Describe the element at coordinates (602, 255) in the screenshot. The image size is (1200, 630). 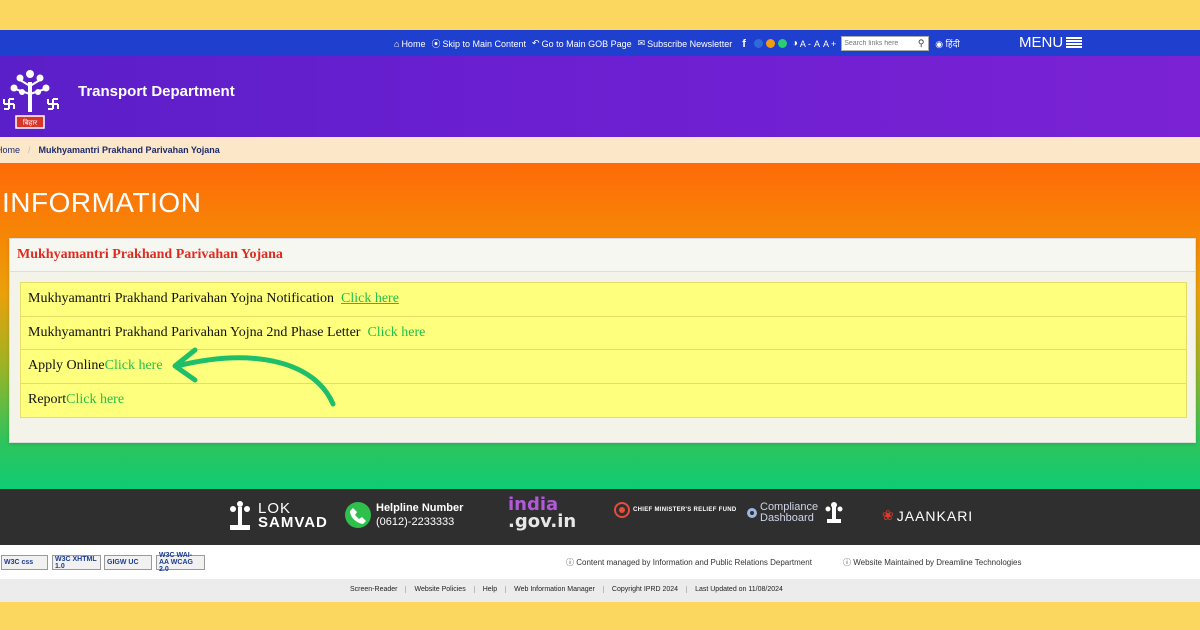
I see `panel-title: Mukhyamantri Prakhand Parivahan Yojana` at that location.